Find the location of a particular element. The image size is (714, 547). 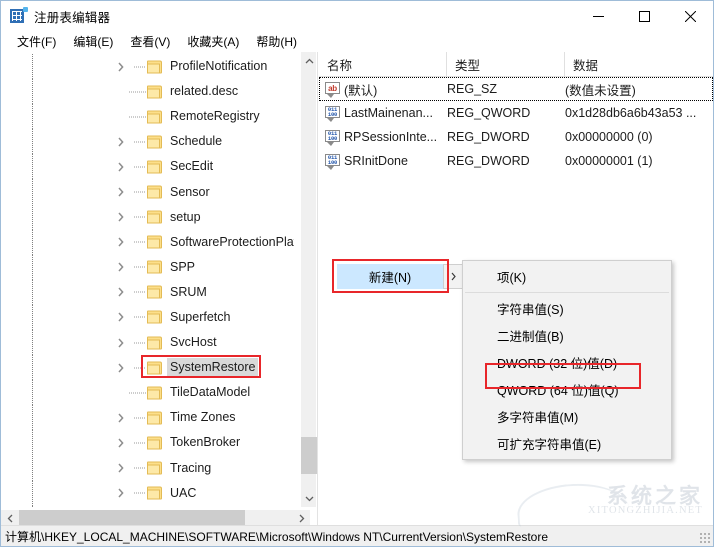

tree-item-sensor: Sensor is located at coordinates (147, 192).